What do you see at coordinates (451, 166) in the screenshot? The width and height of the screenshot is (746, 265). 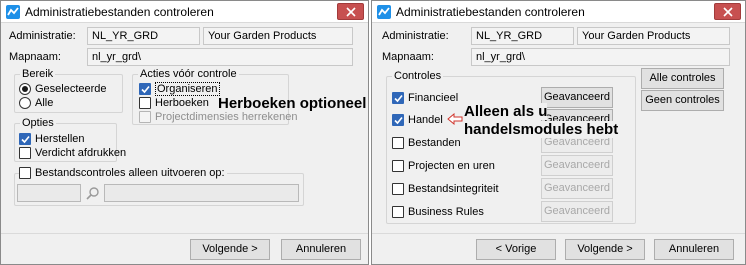 I see `checkbox-label: Projecten en uren` at bounding box center [451, 166].